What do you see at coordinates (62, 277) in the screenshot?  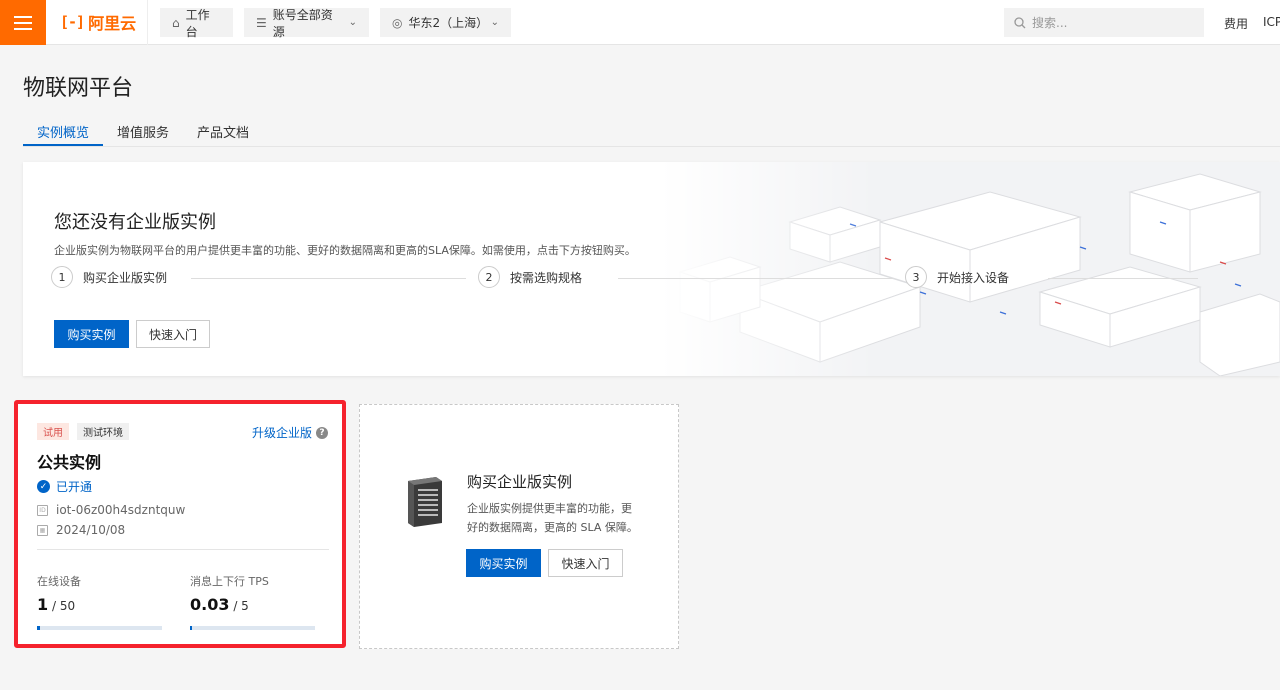 I see `step-number: 1` at bounding box center [62, 277].